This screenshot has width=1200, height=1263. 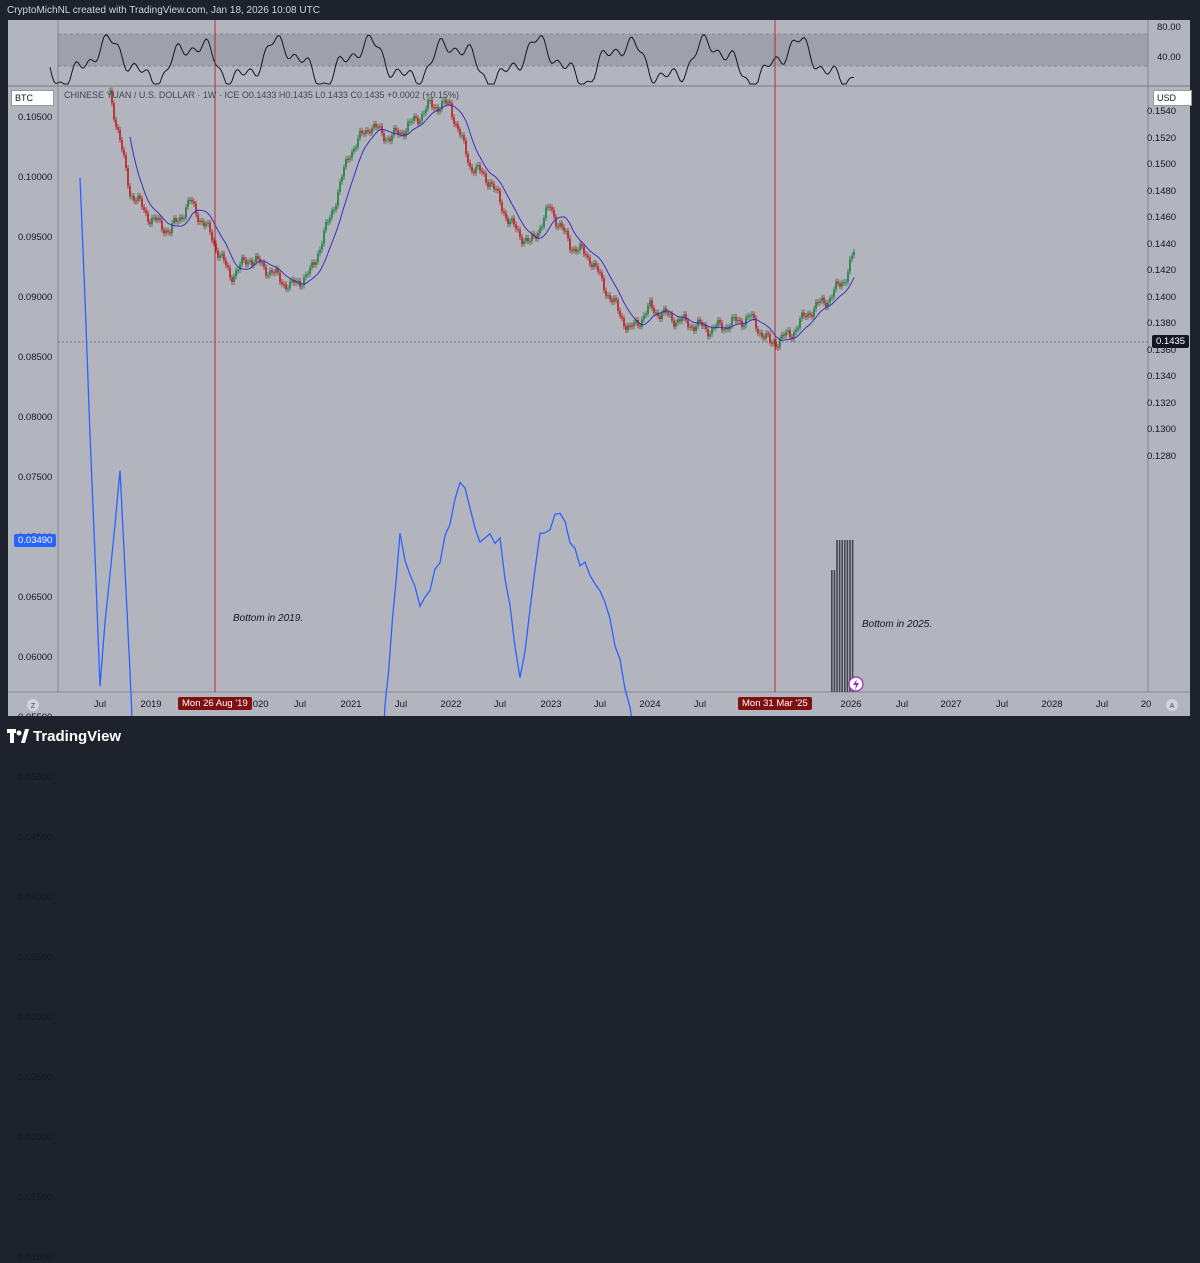 I want to click on right-scale-label: USD, so click(x=1172, y=98).